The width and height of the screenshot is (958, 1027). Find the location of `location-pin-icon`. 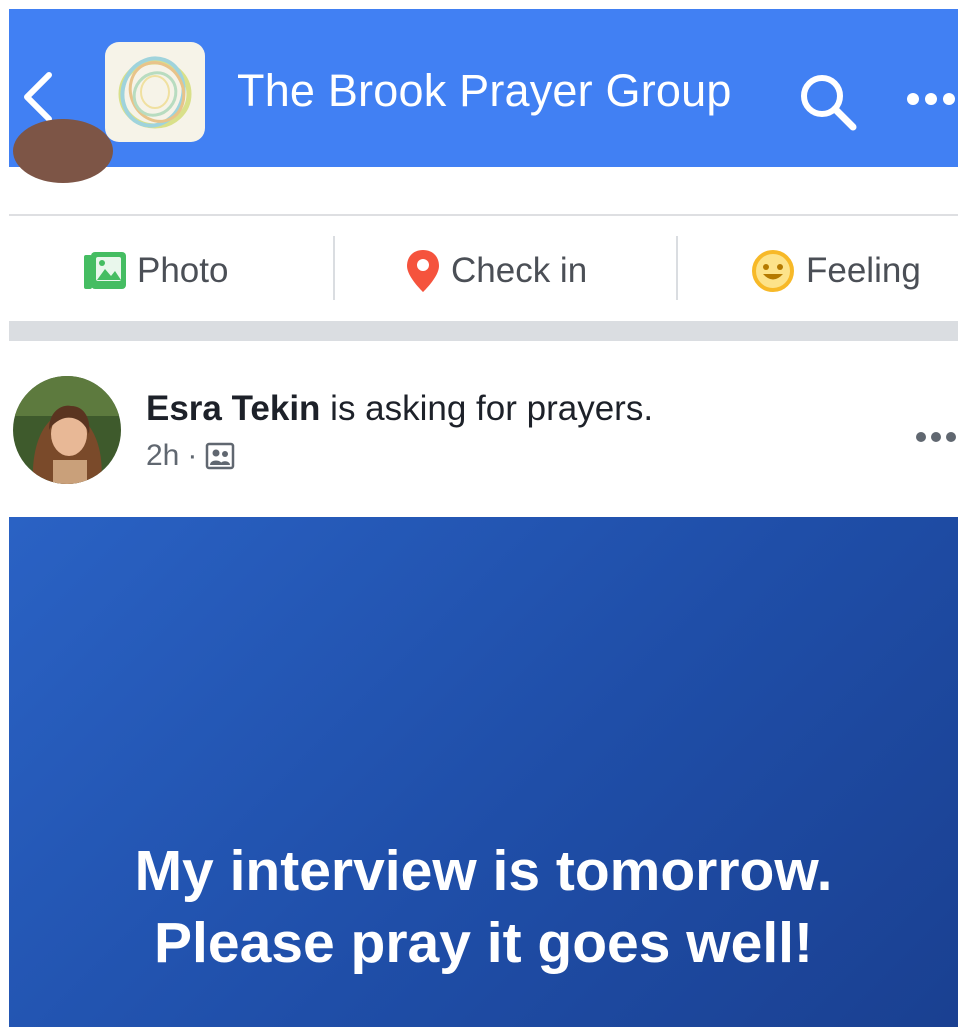

location-pin-icon is located at coordinates (423, 271).